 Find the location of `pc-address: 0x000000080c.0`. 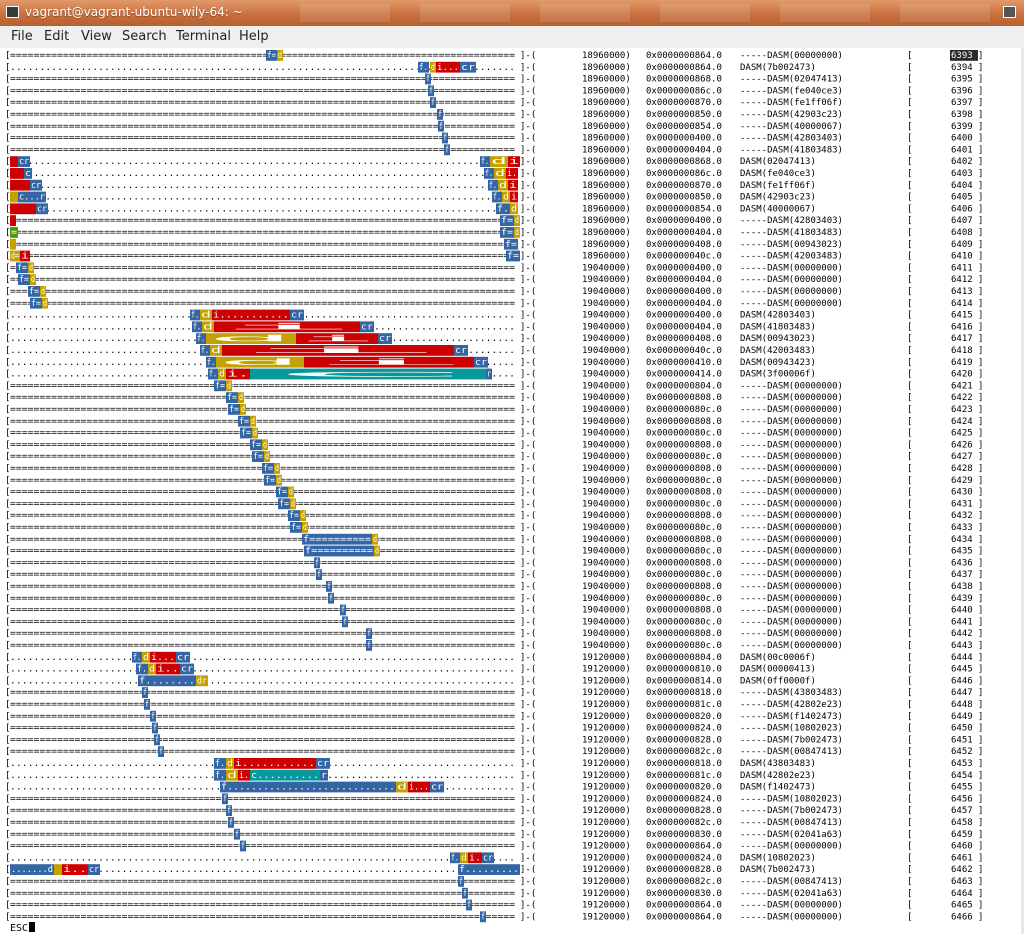

pc-address: 0x000000080c.0 is located at coordinates (684, 481).